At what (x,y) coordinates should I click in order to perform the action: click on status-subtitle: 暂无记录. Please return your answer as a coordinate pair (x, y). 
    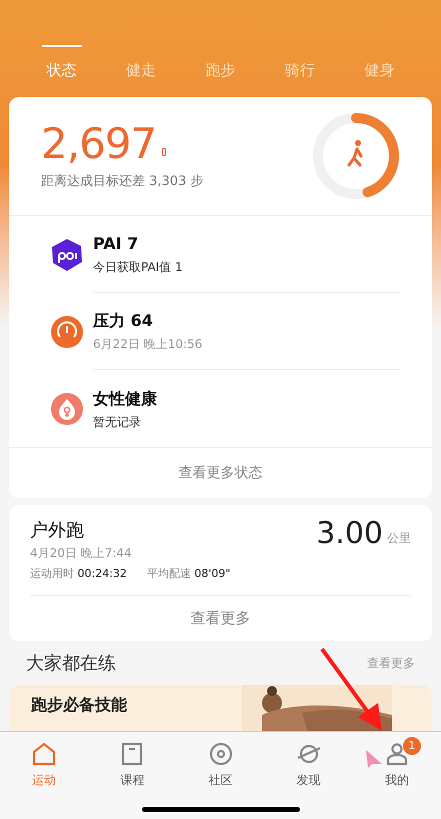
    Looking at the image, I should click on (117, 422).